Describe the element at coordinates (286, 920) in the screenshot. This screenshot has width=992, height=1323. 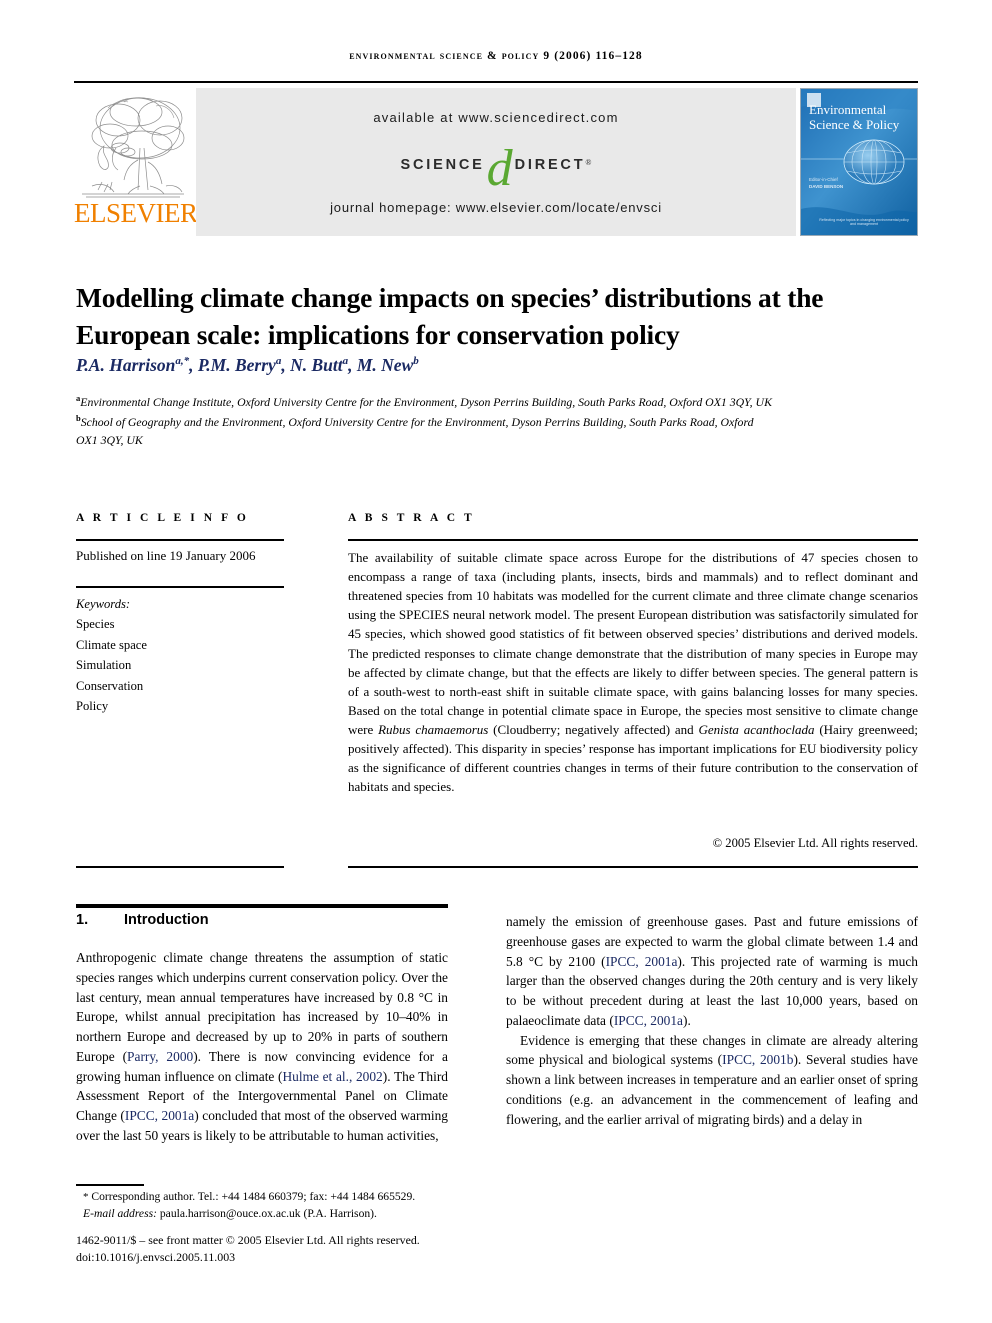
I see `introduction-heading: 1. Introduction` at that location.